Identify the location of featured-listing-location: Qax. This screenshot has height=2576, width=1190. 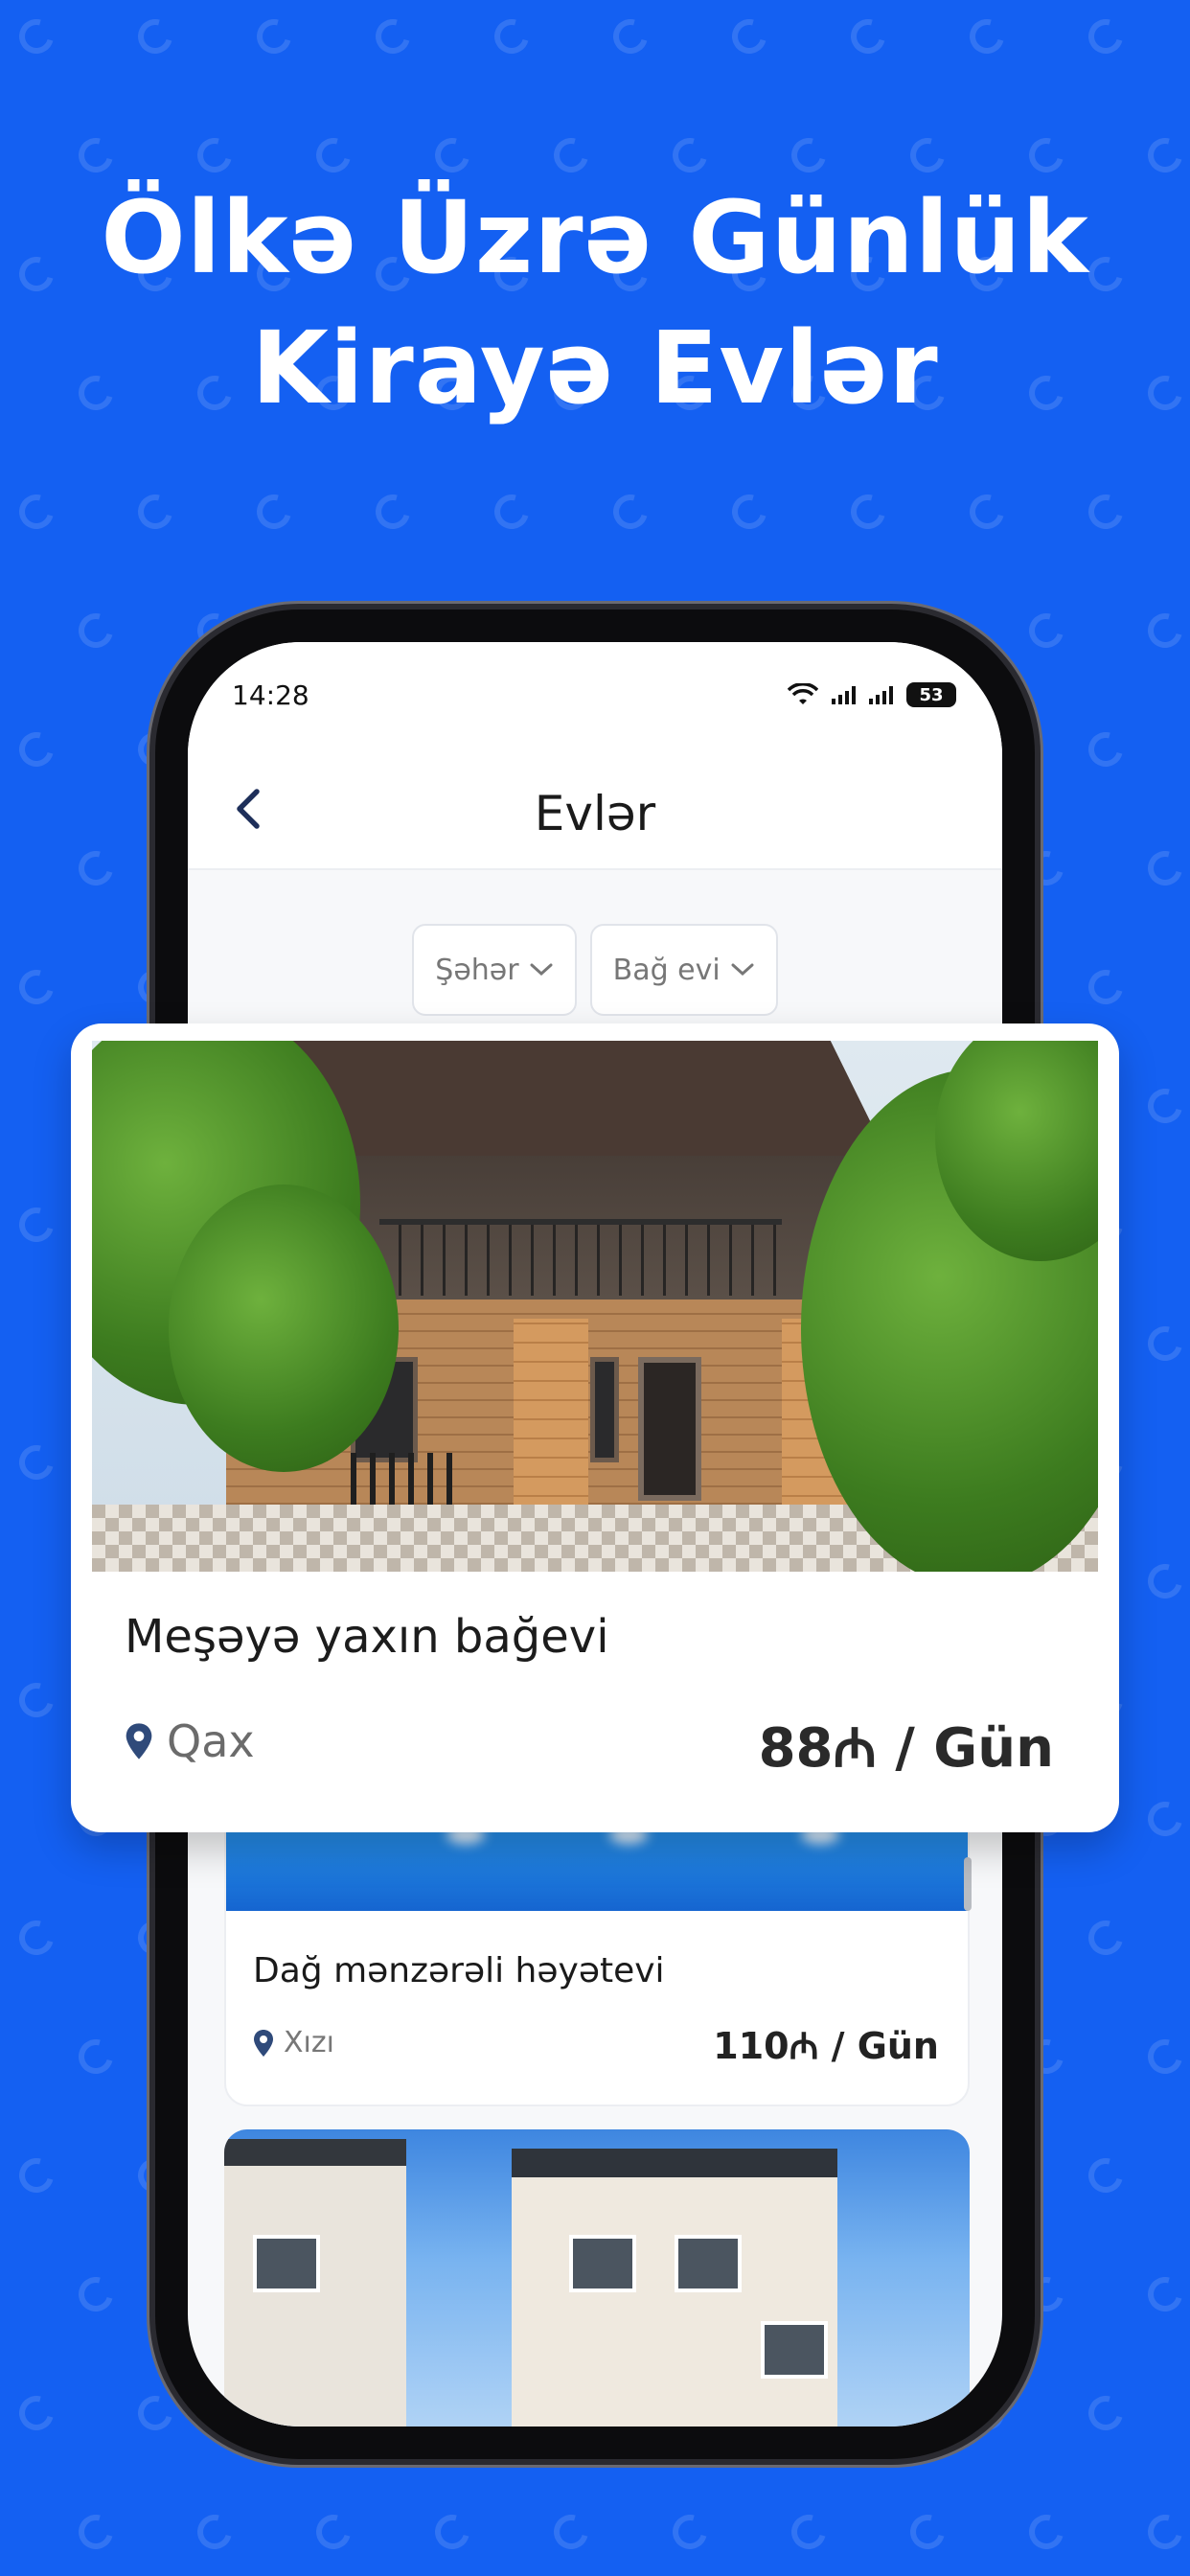
(190, 1741).